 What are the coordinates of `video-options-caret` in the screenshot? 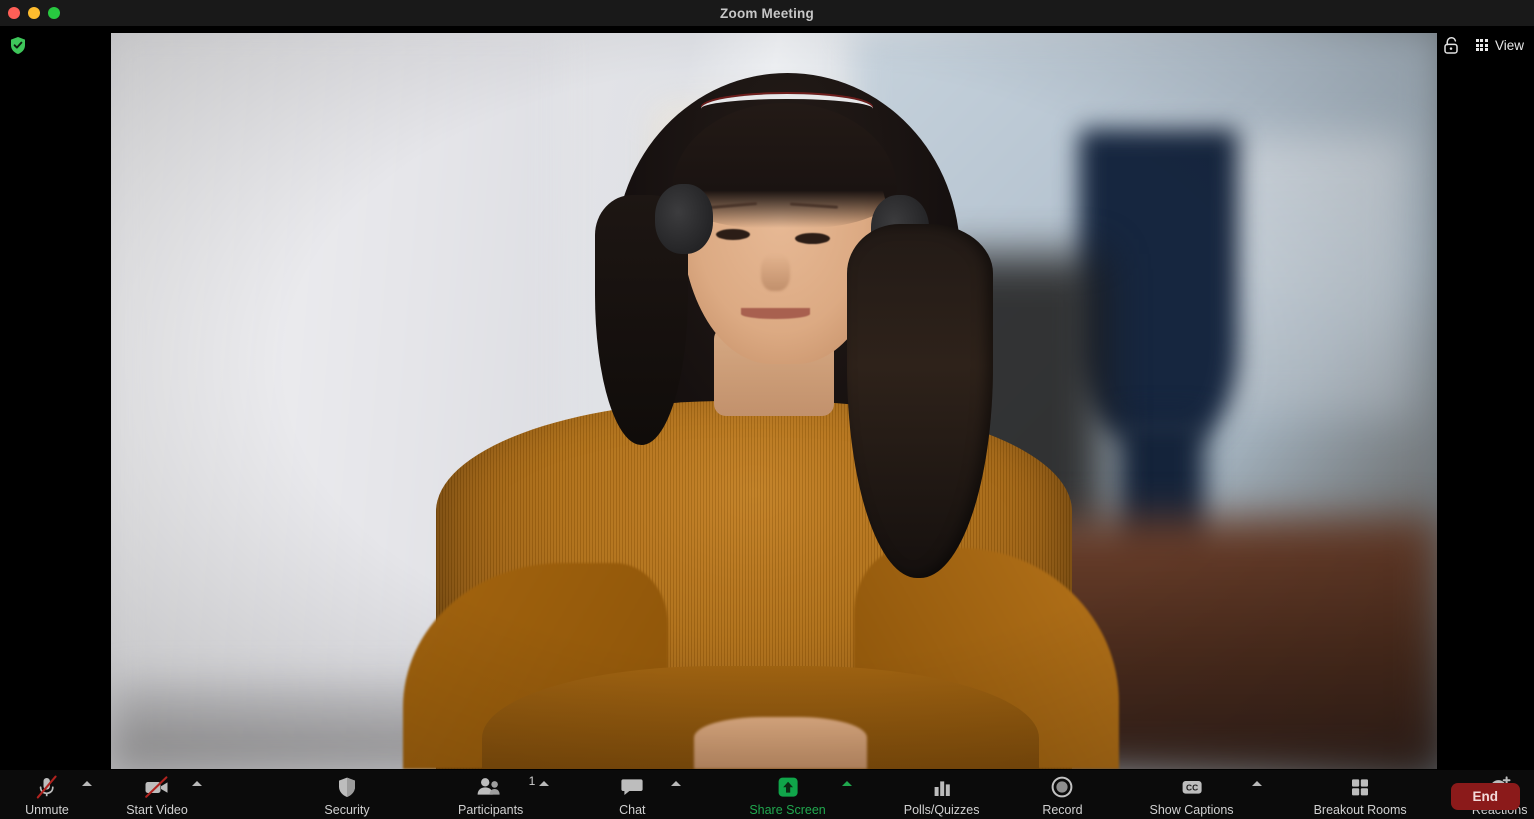 It's located at (197, 783).